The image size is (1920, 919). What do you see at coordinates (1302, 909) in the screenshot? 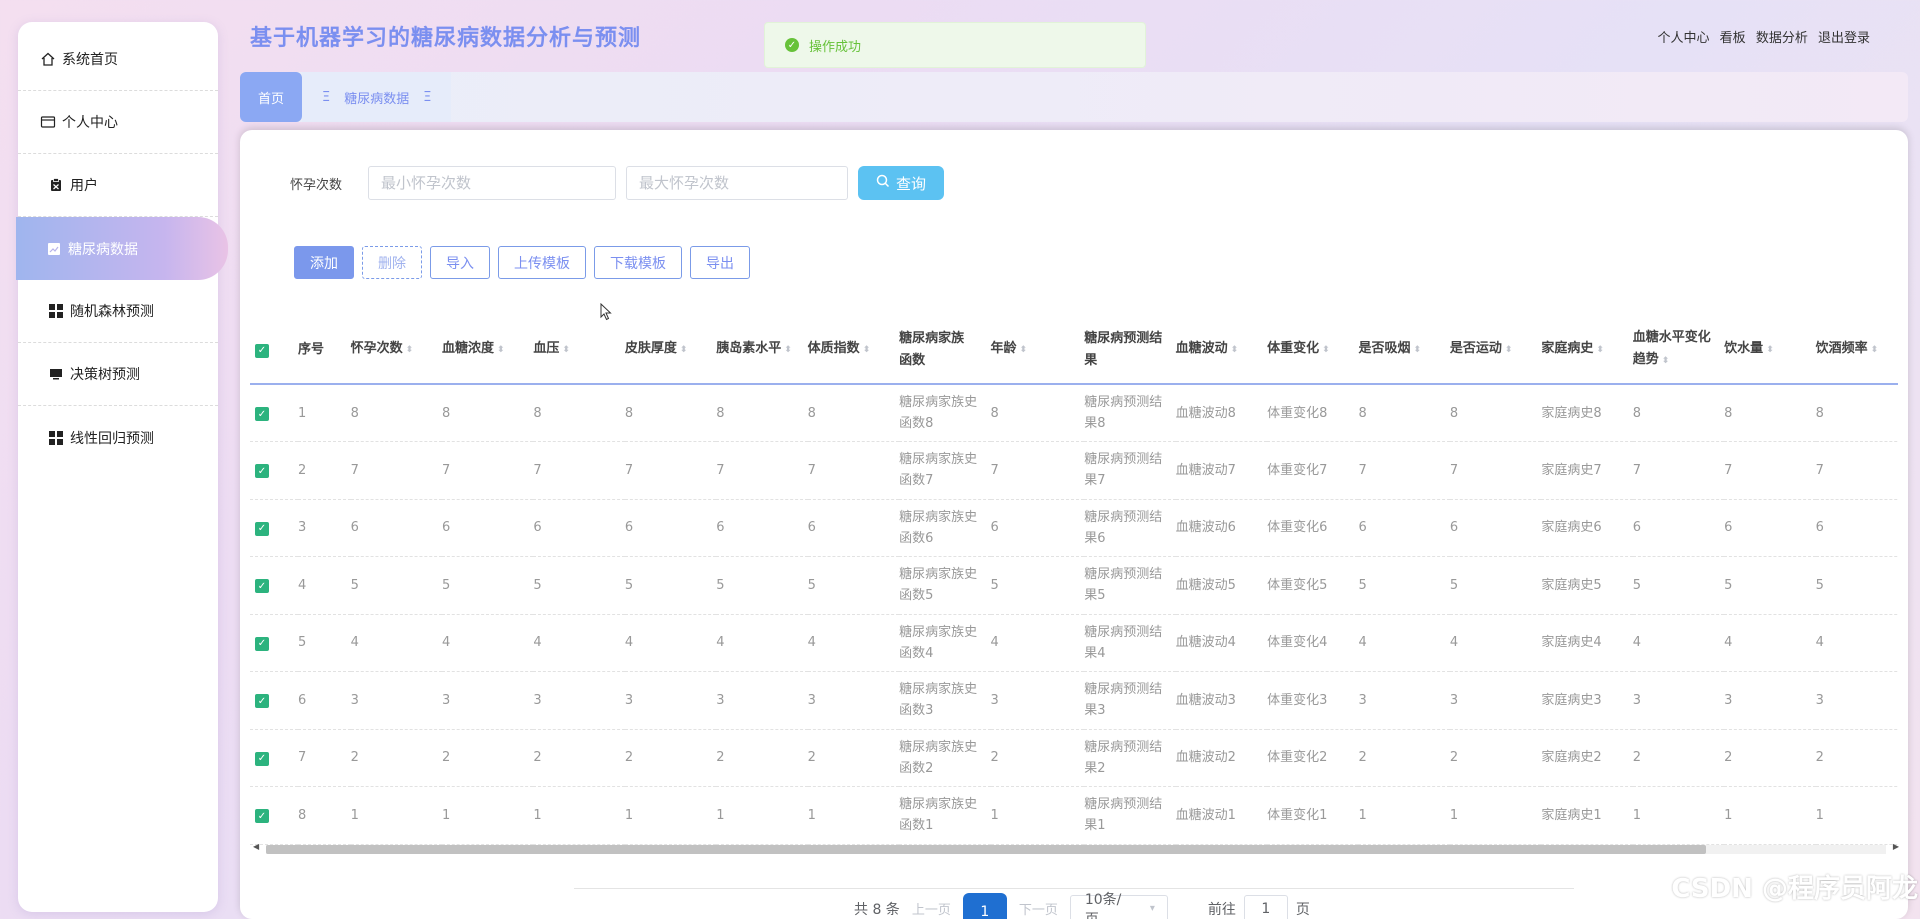
I see `page-unit-label: 页` at bounding box center [1302, 909].